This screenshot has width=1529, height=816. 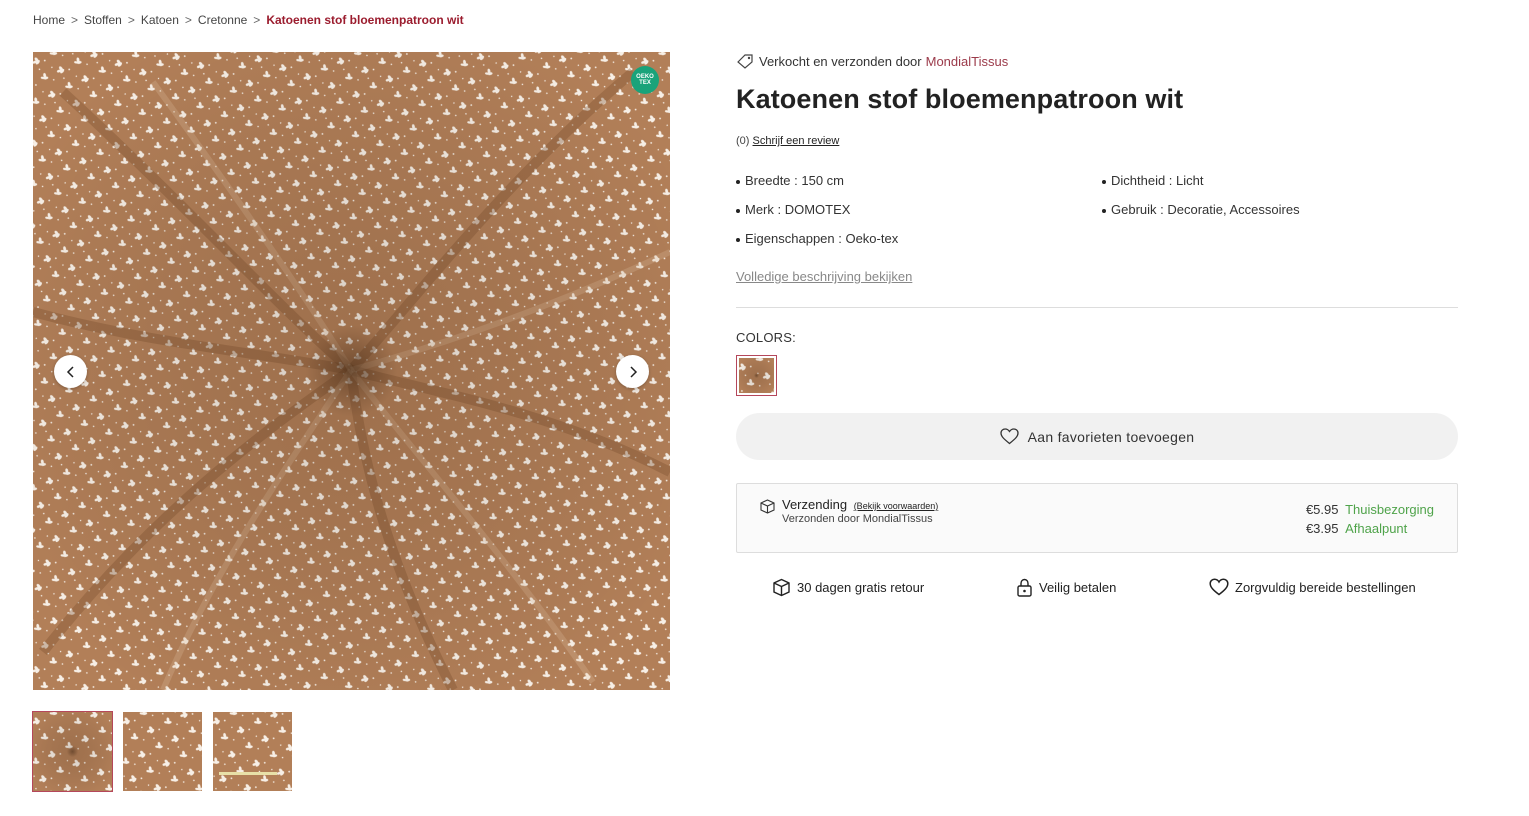 I want to click on breadcrumb-home: Home, so click(x=49, y=20).